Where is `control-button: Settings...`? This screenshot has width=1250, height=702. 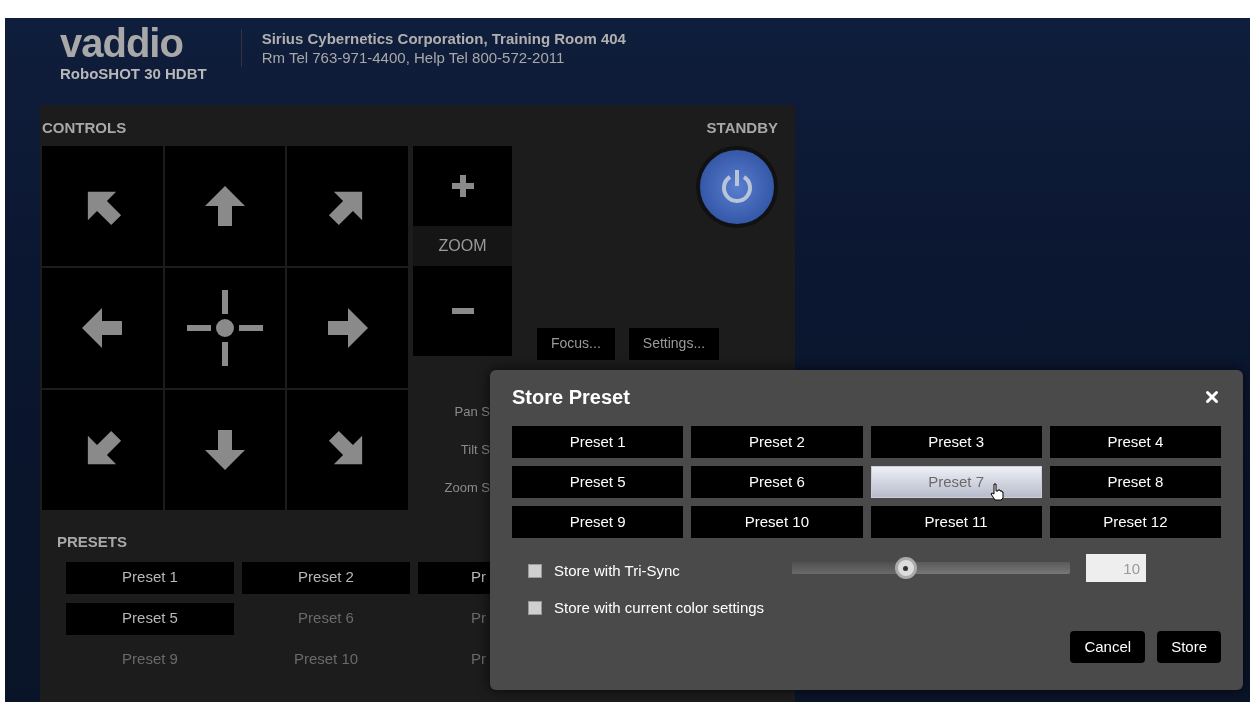
control-button: Settings... is located at coordinates (674, 343).